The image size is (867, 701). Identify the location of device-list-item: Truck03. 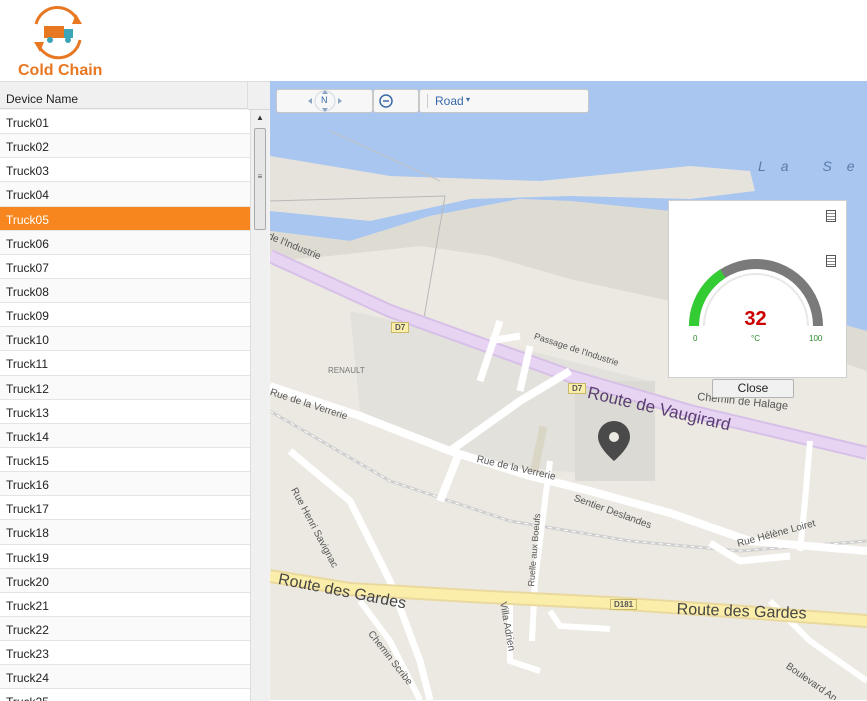
(125, 170).